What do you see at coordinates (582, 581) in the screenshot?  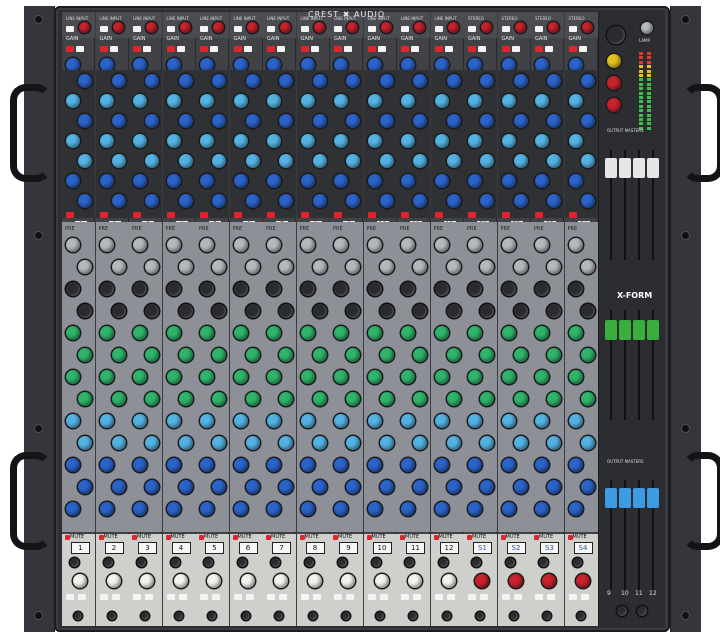 I see `pan-knob` at bounding box center [582, 581].